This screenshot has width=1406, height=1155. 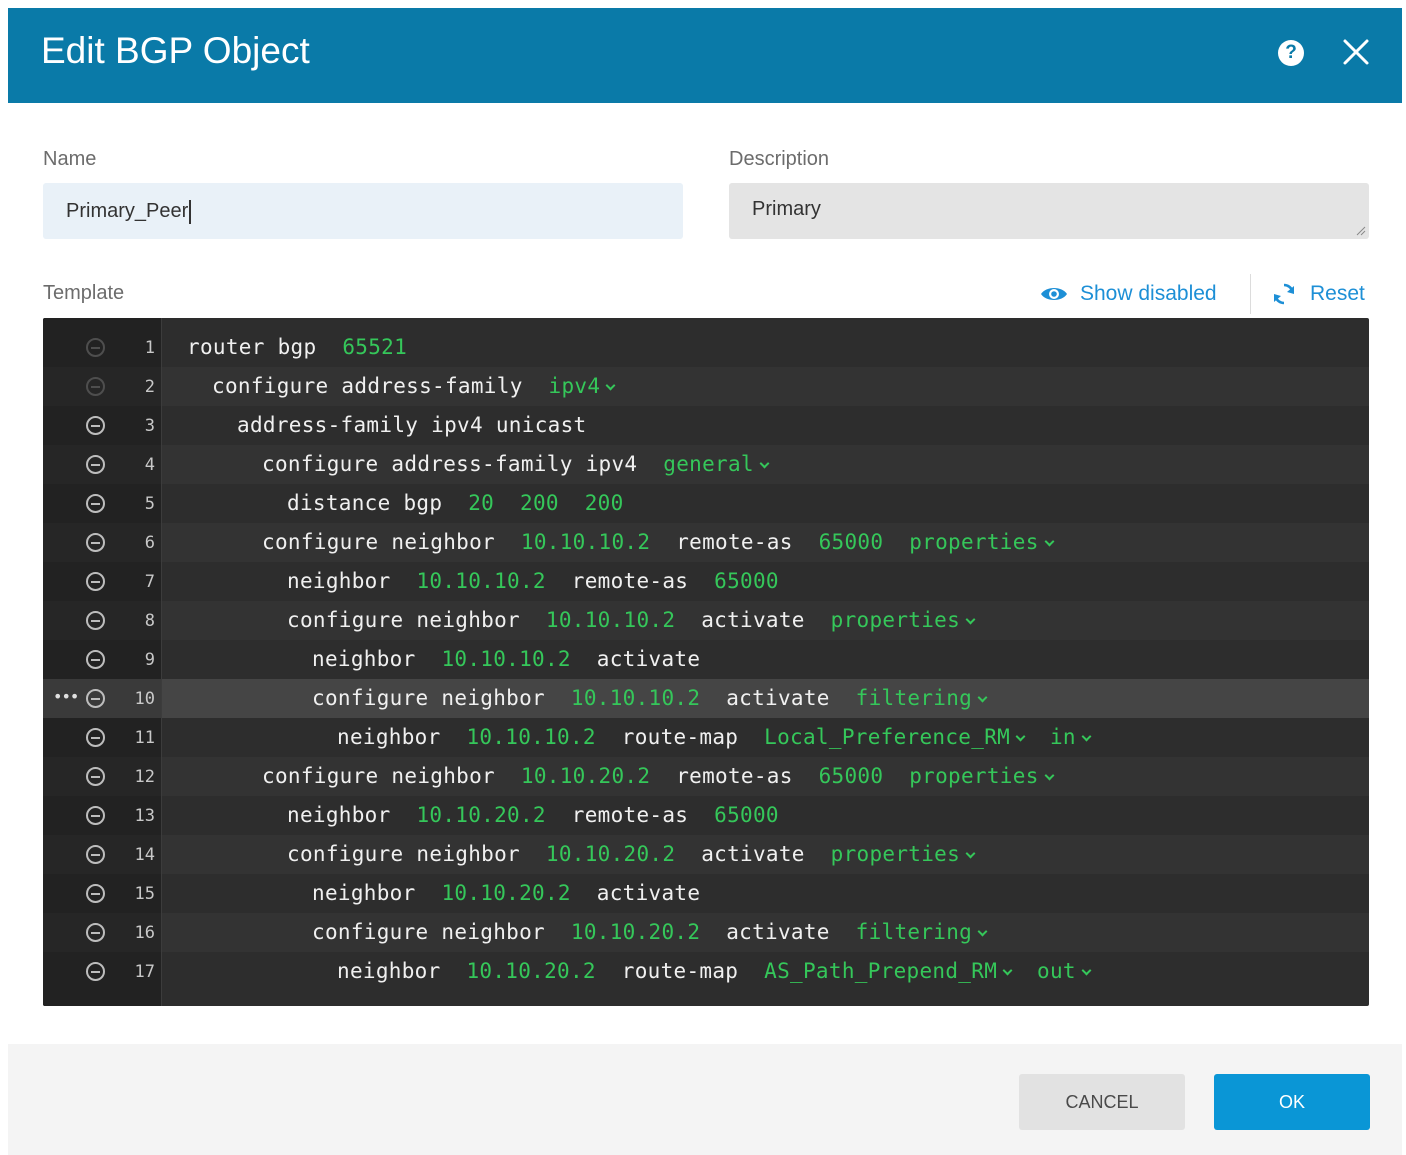 I want to click on code-text: distance bgp 20 200 200, so click(x=455, y=503).